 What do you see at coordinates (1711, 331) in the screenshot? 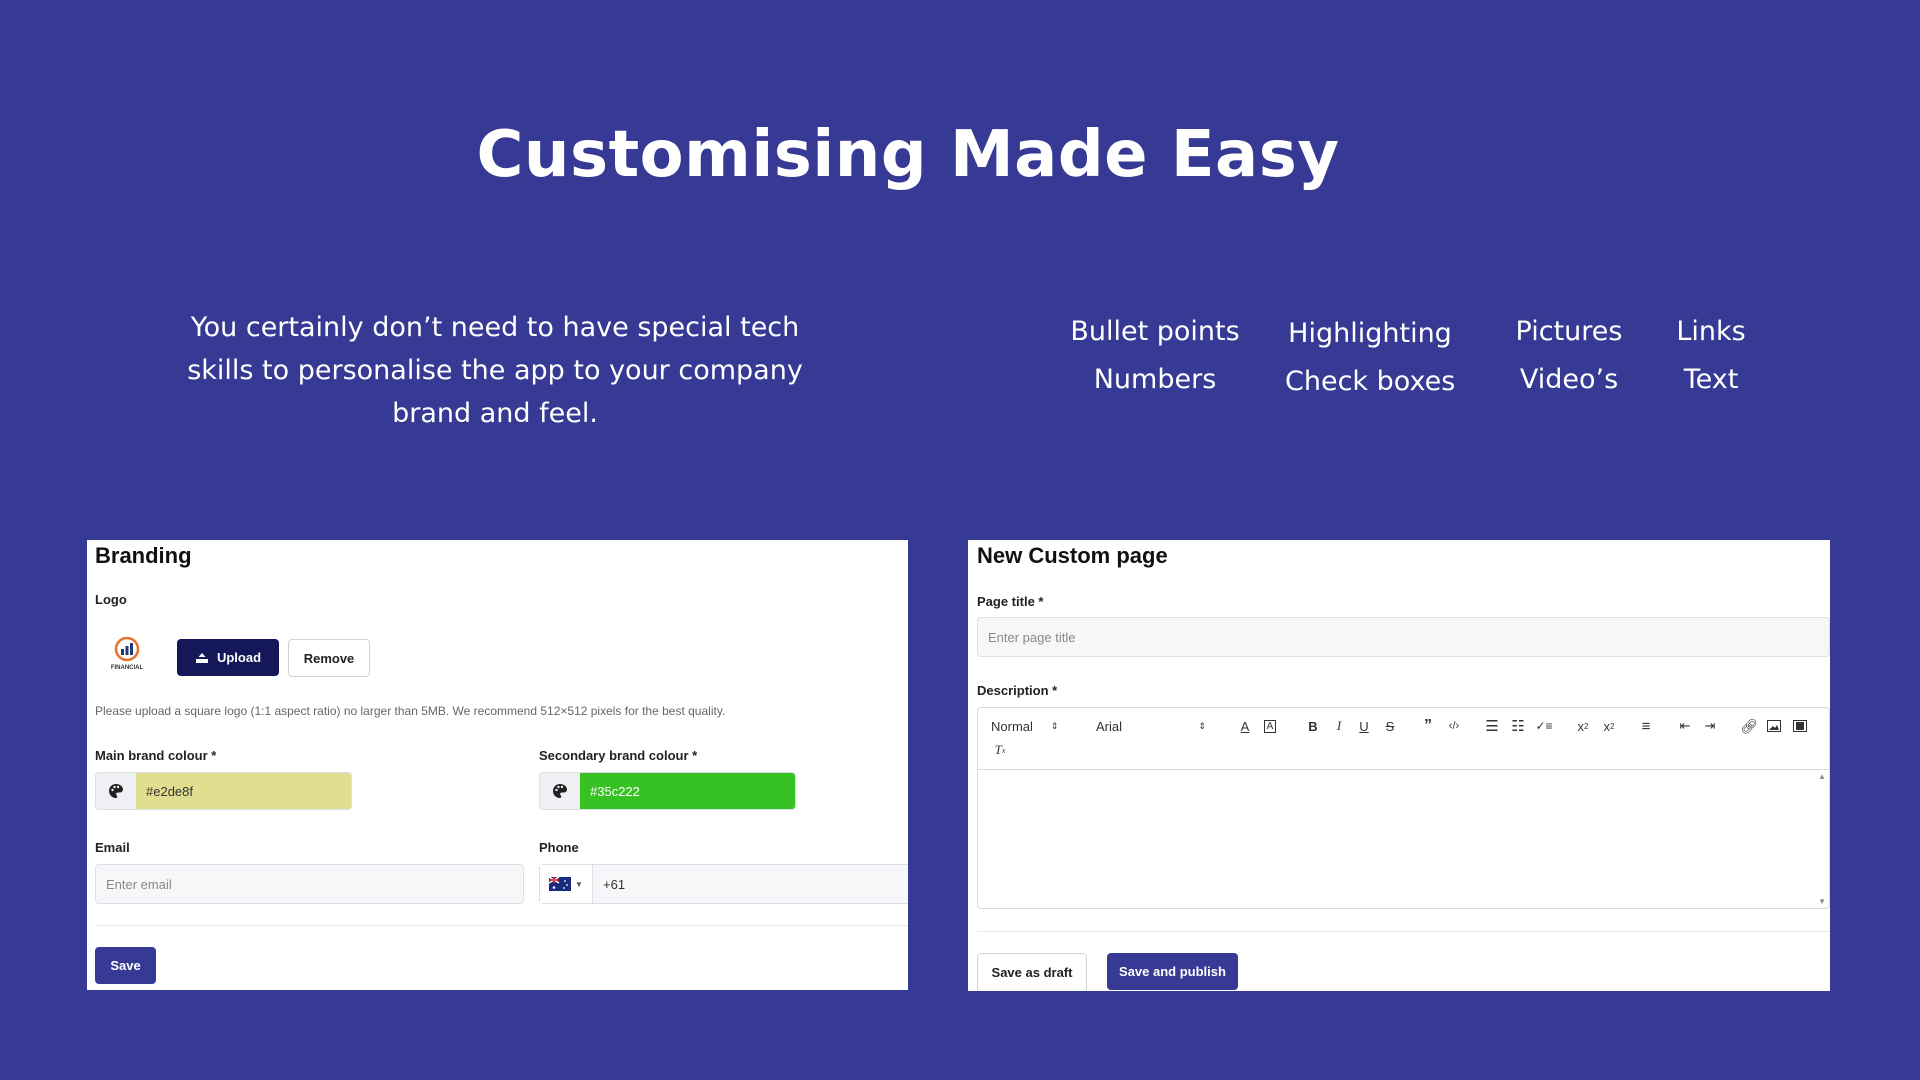
I see `feature-links: Links` at bounding box center [1711, 331].